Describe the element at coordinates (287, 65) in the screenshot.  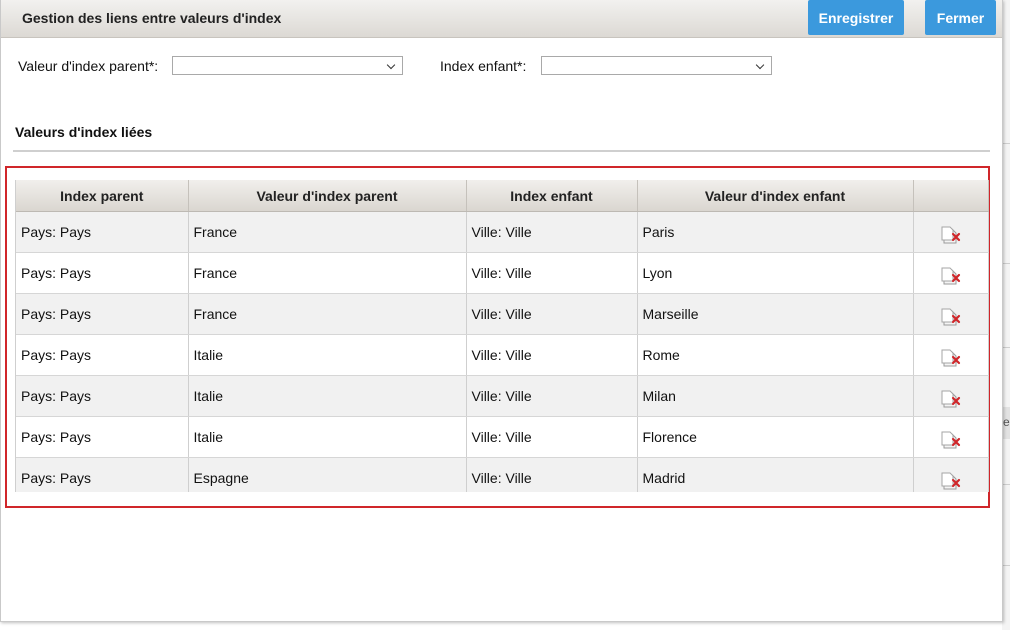
I see `parent-value-select` at that location.